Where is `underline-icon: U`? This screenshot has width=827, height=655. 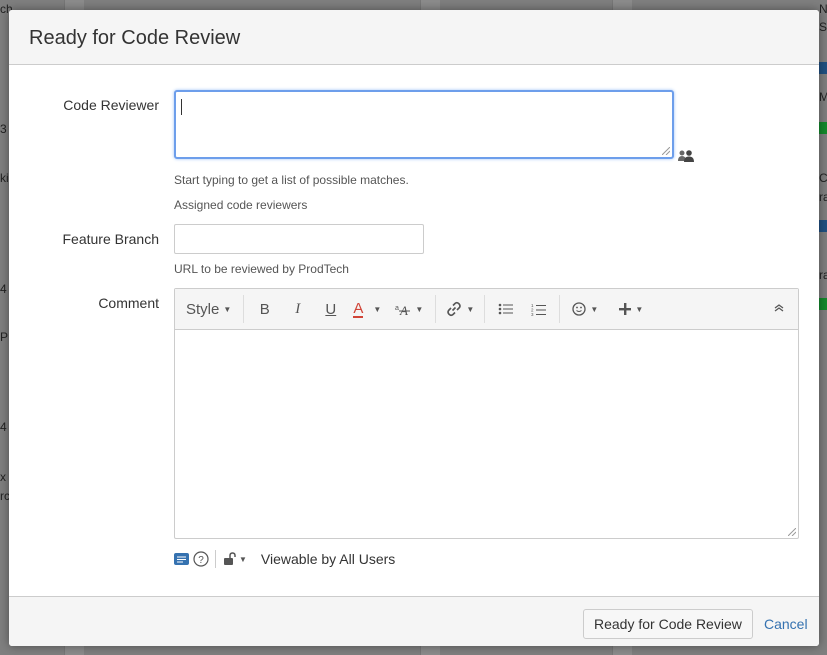 underline-icon: U is located at coordinates (331, 309).